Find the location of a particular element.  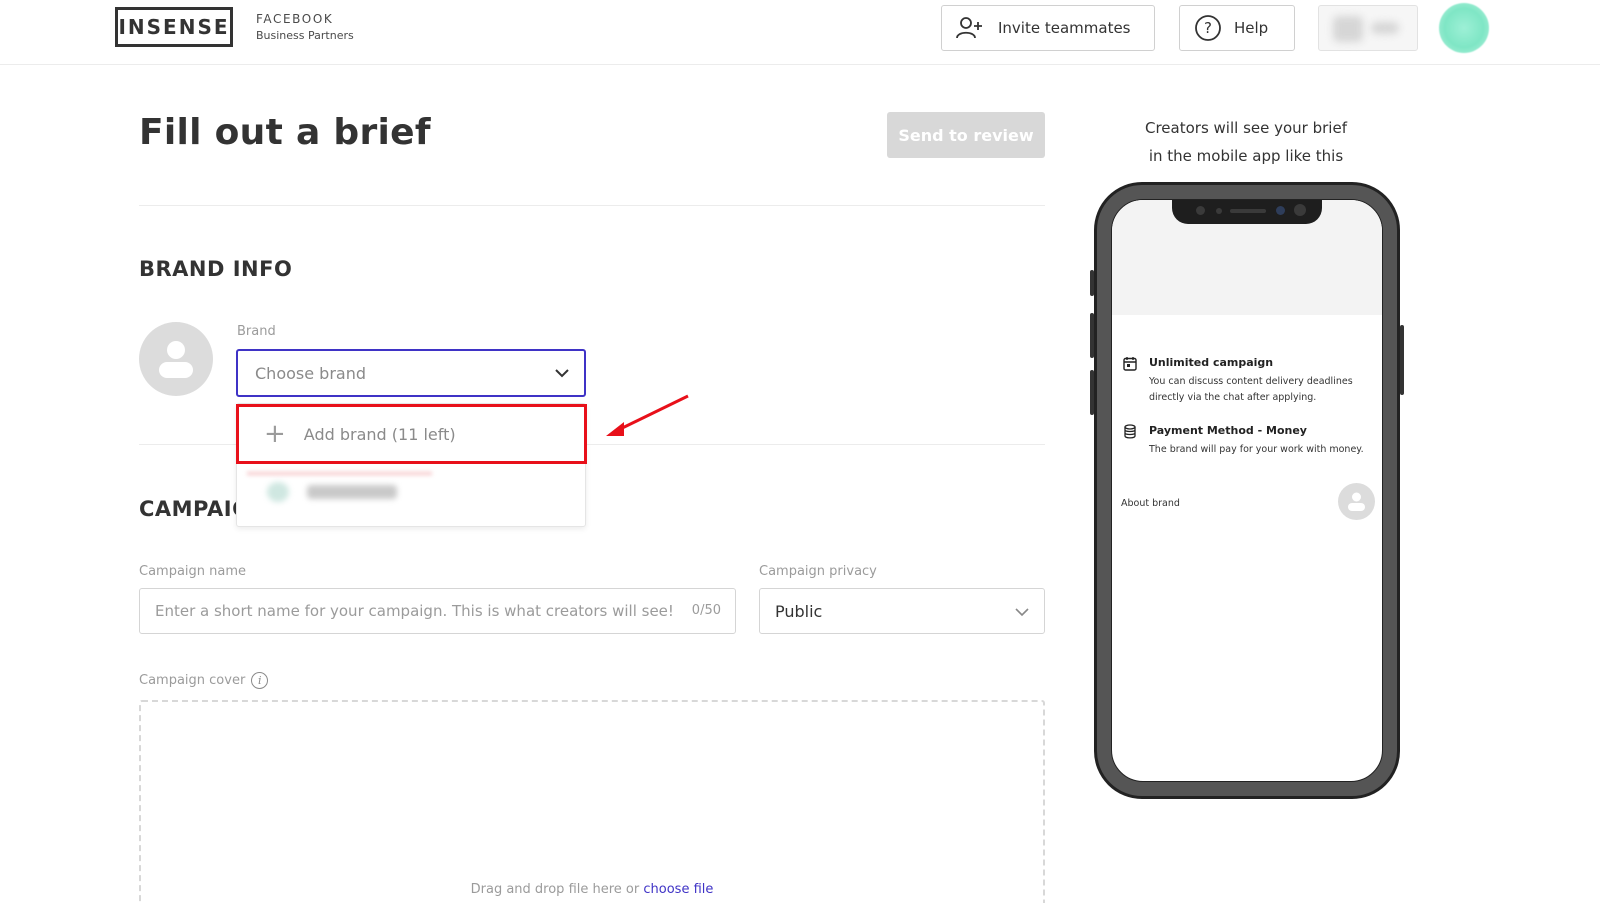

choose-brand-placeholder: Choose brand is located at coordinates (310, 373).